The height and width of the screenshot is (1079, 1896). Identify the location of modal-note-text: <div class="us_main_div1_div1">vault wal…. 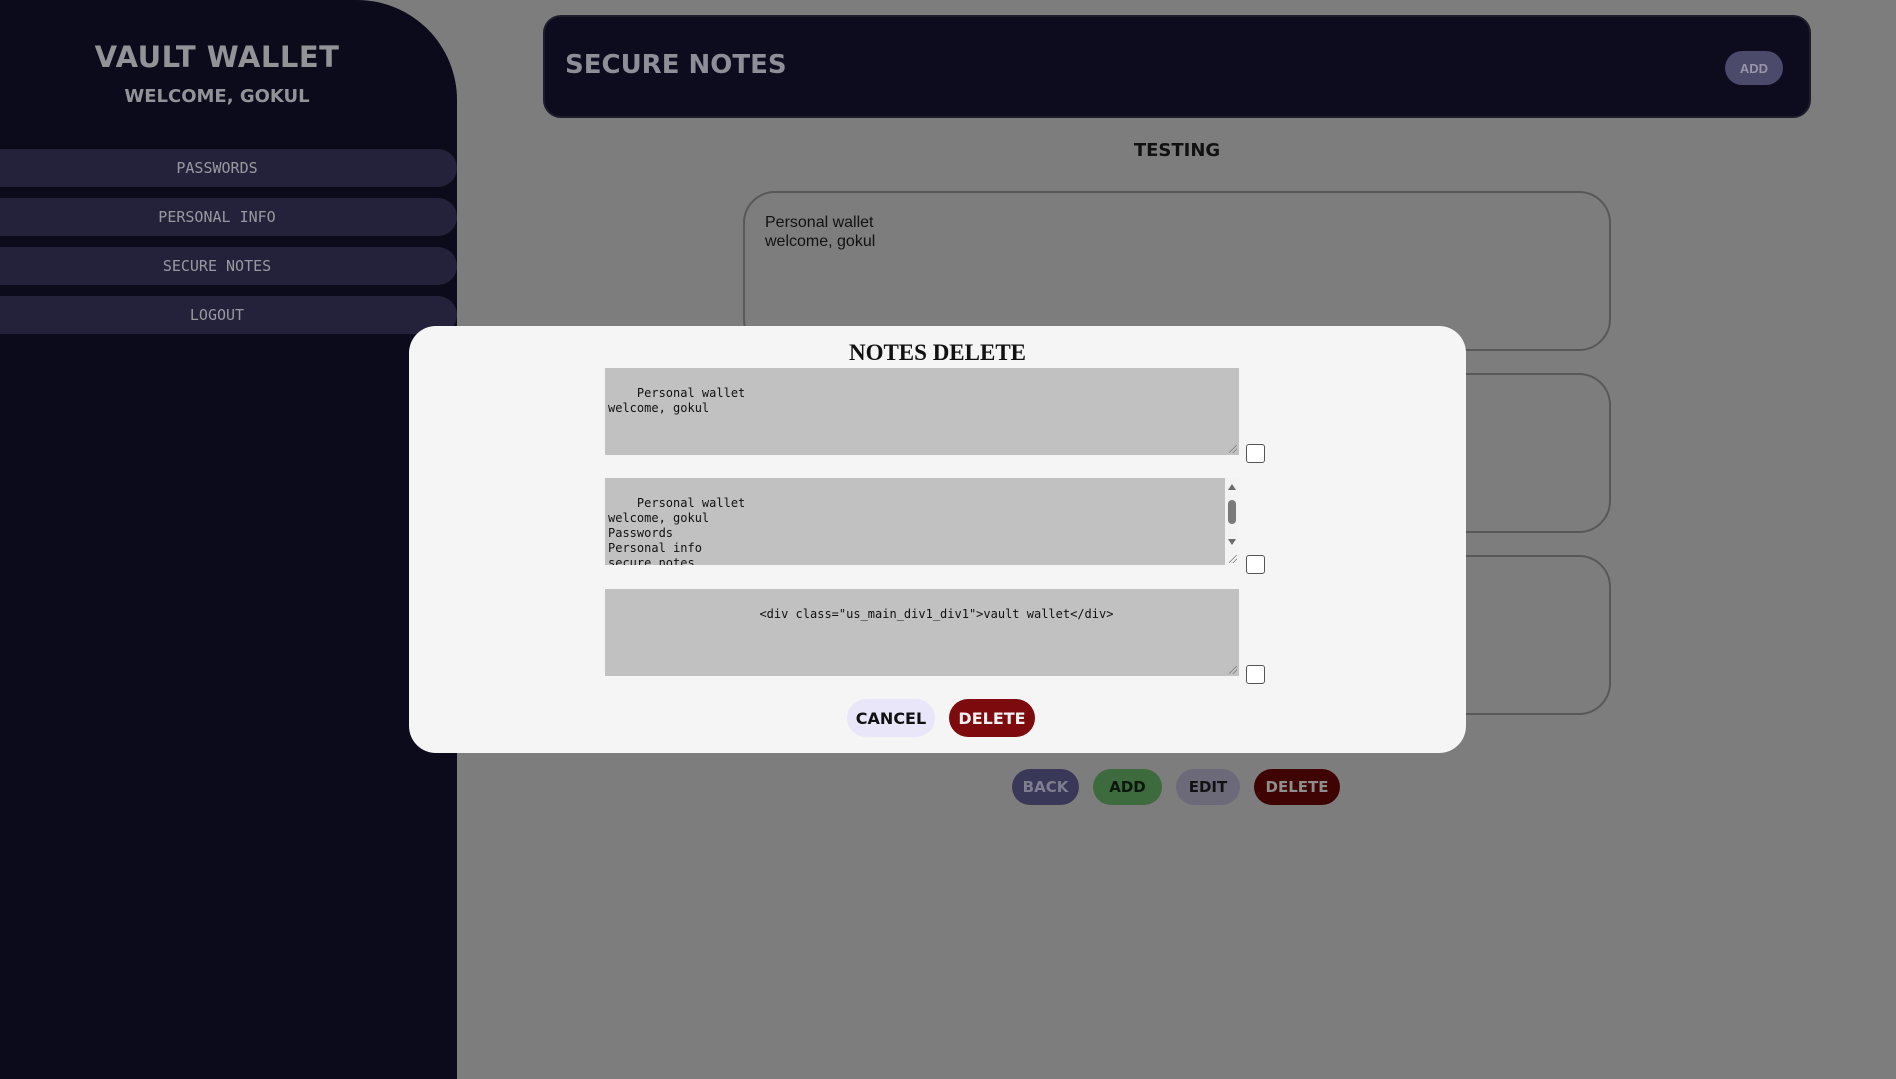
(936, 614).